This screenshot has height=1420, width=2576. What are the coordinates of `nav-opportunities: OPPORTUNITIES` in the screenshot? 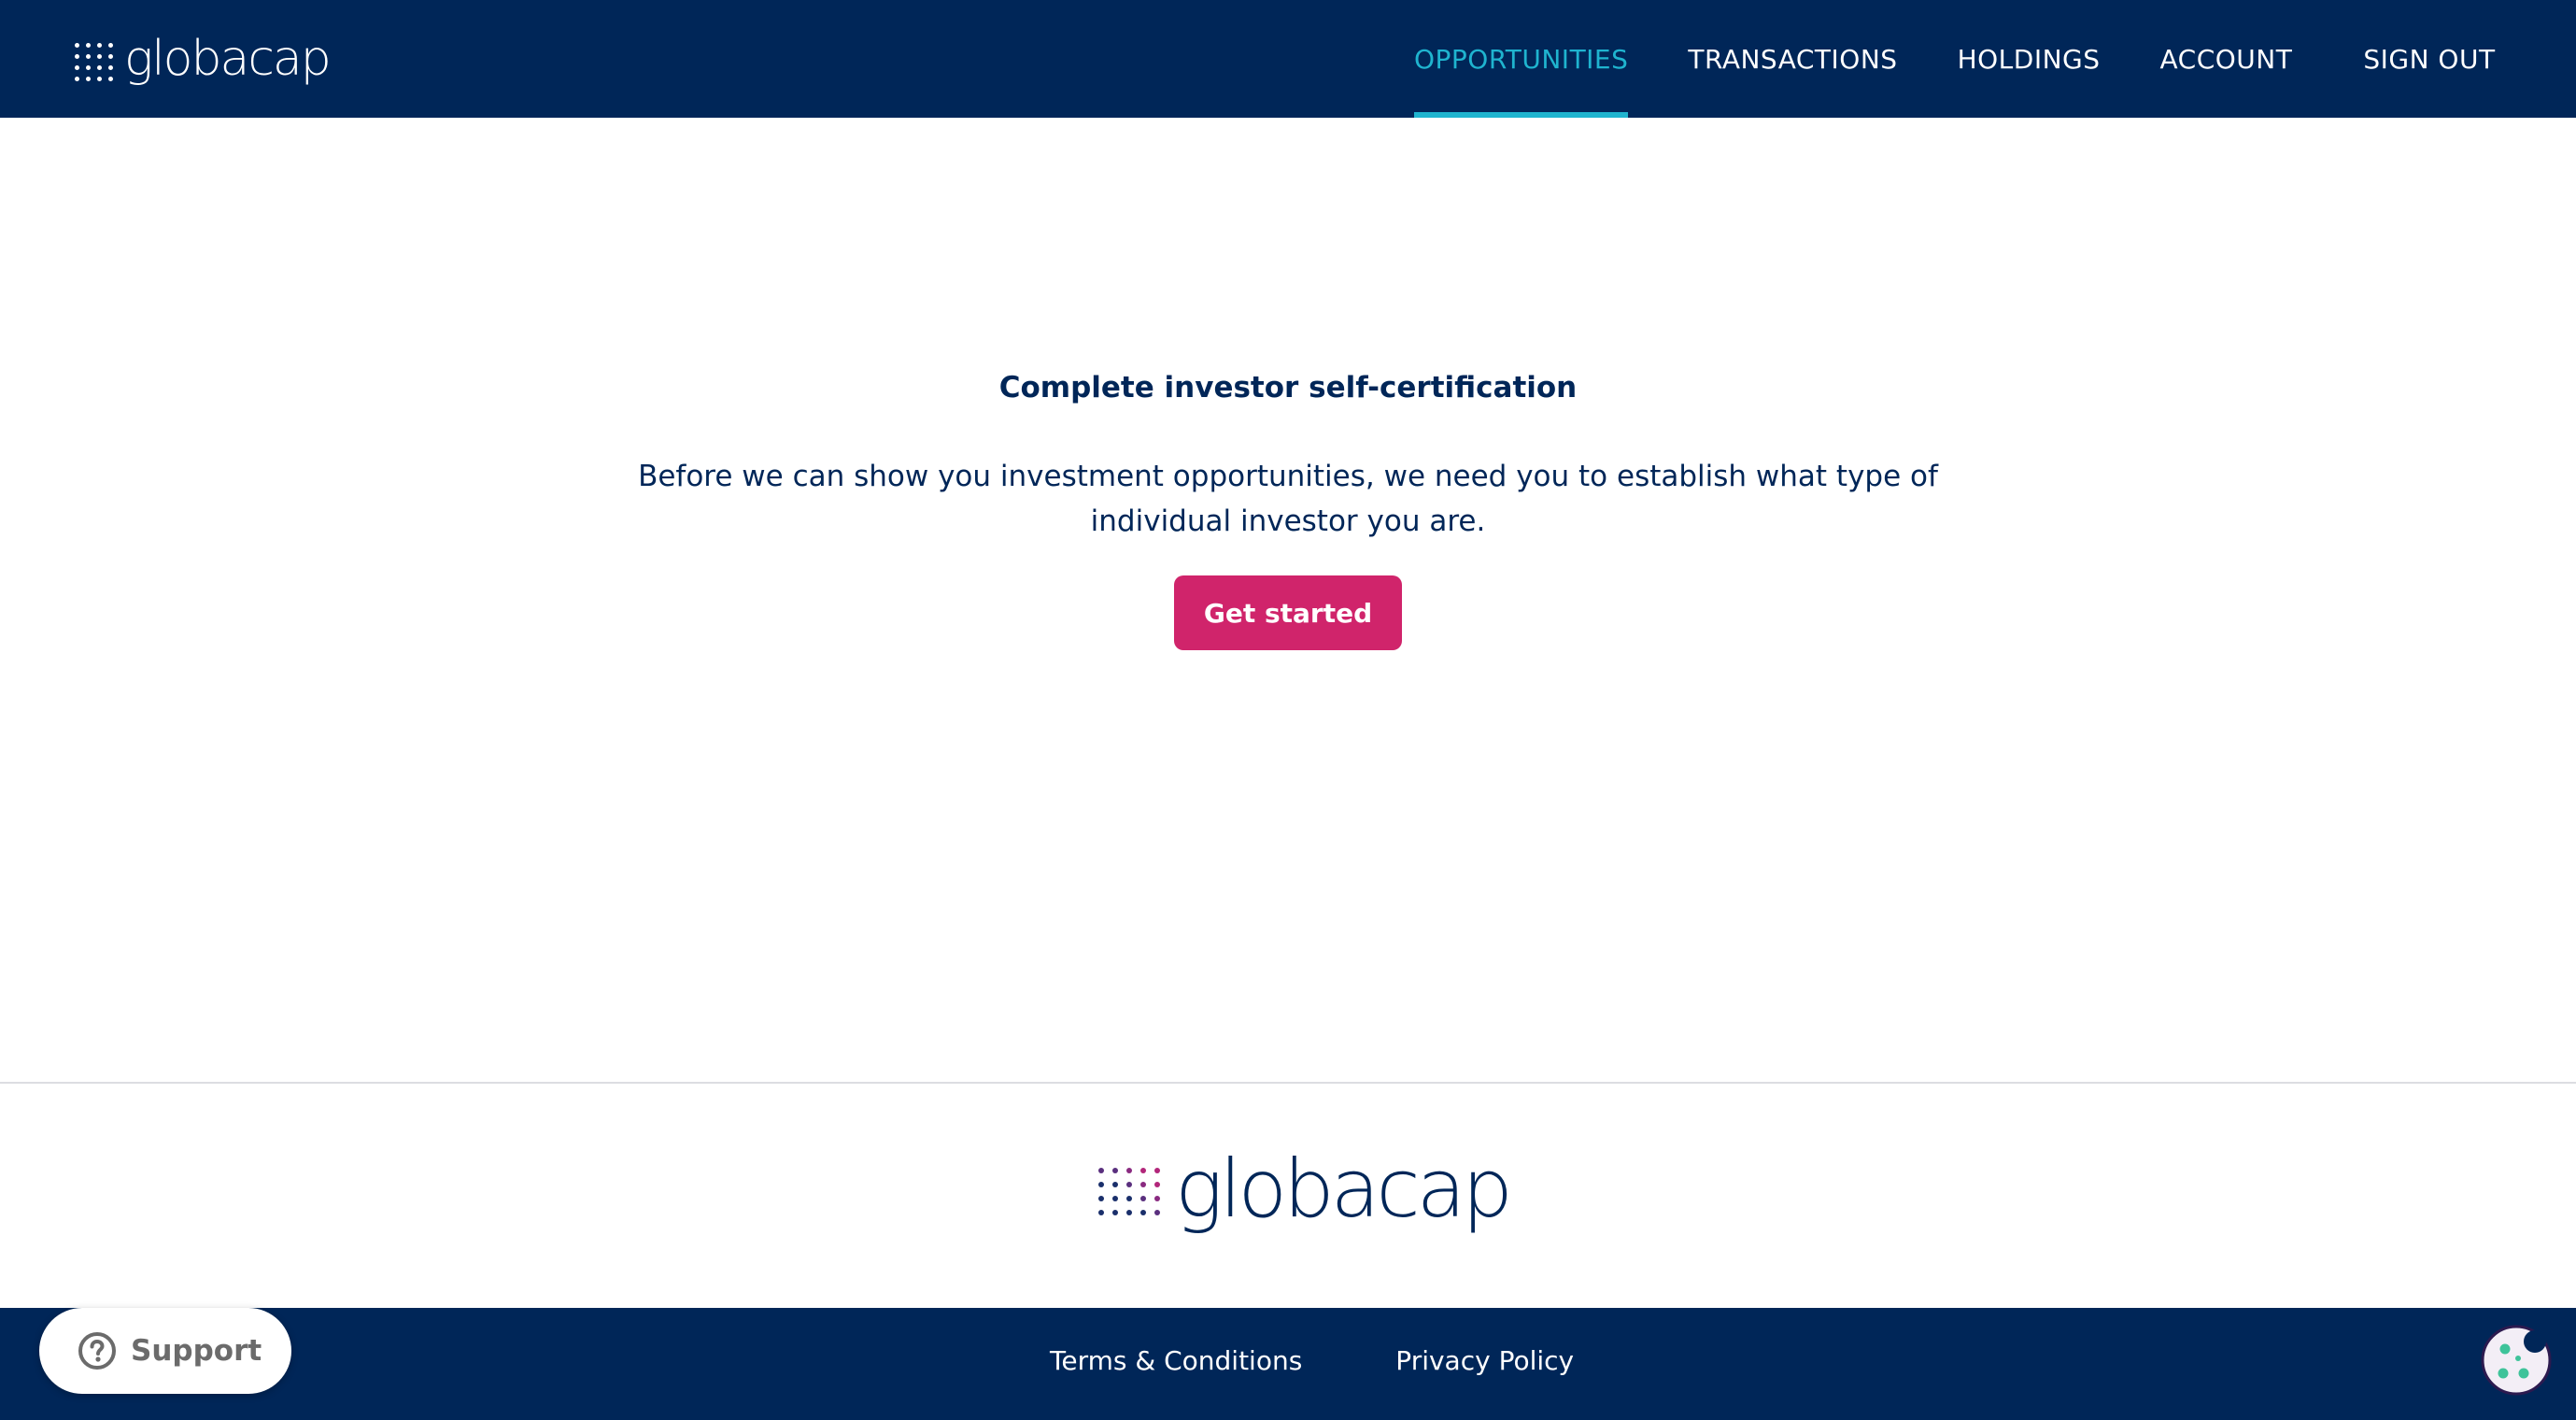 It's located at (1521, 59).